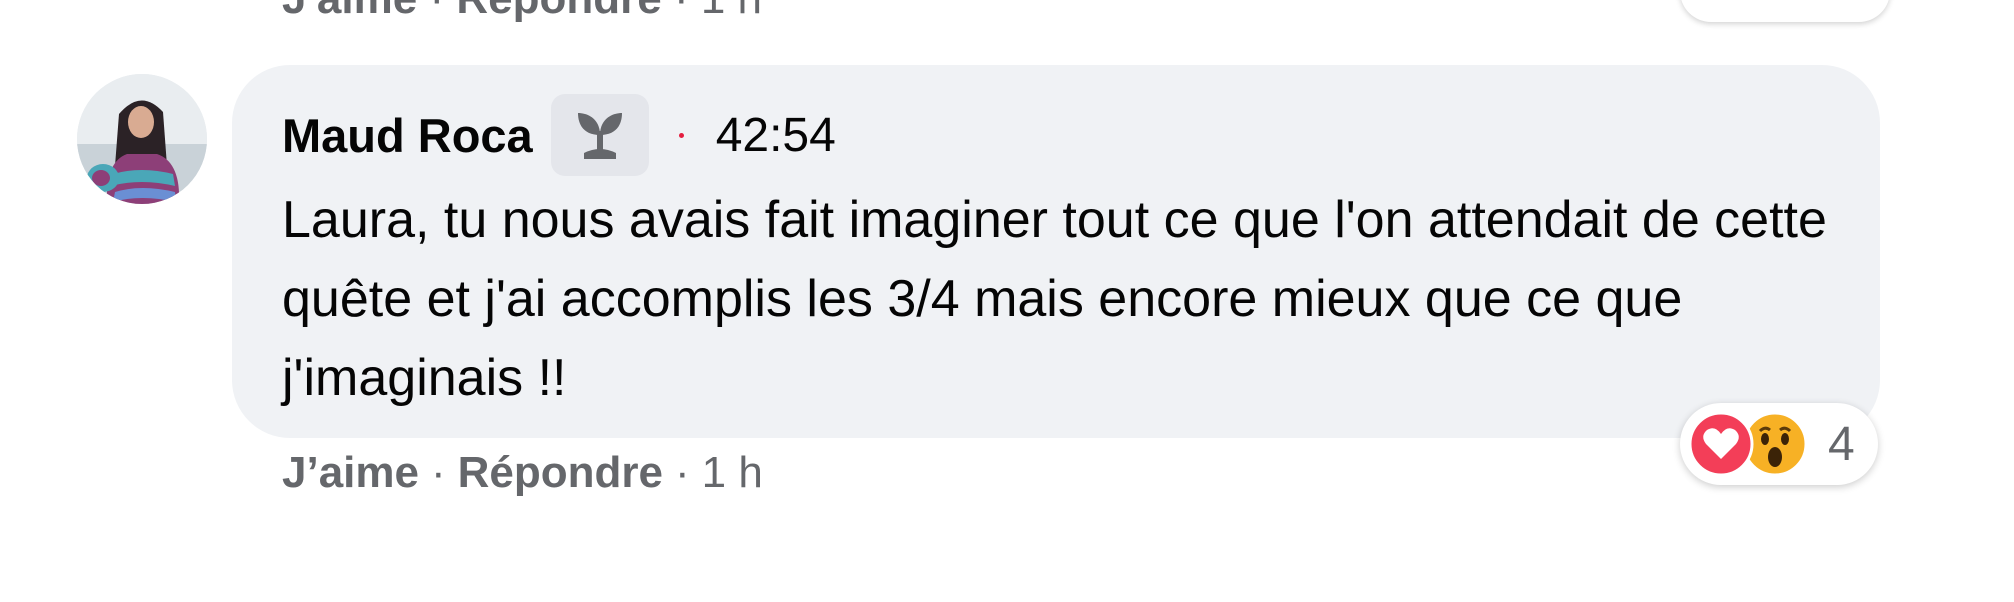 The width and height of the screenshot is (2014, 602). I want to click on avatar, so click(142, 139).